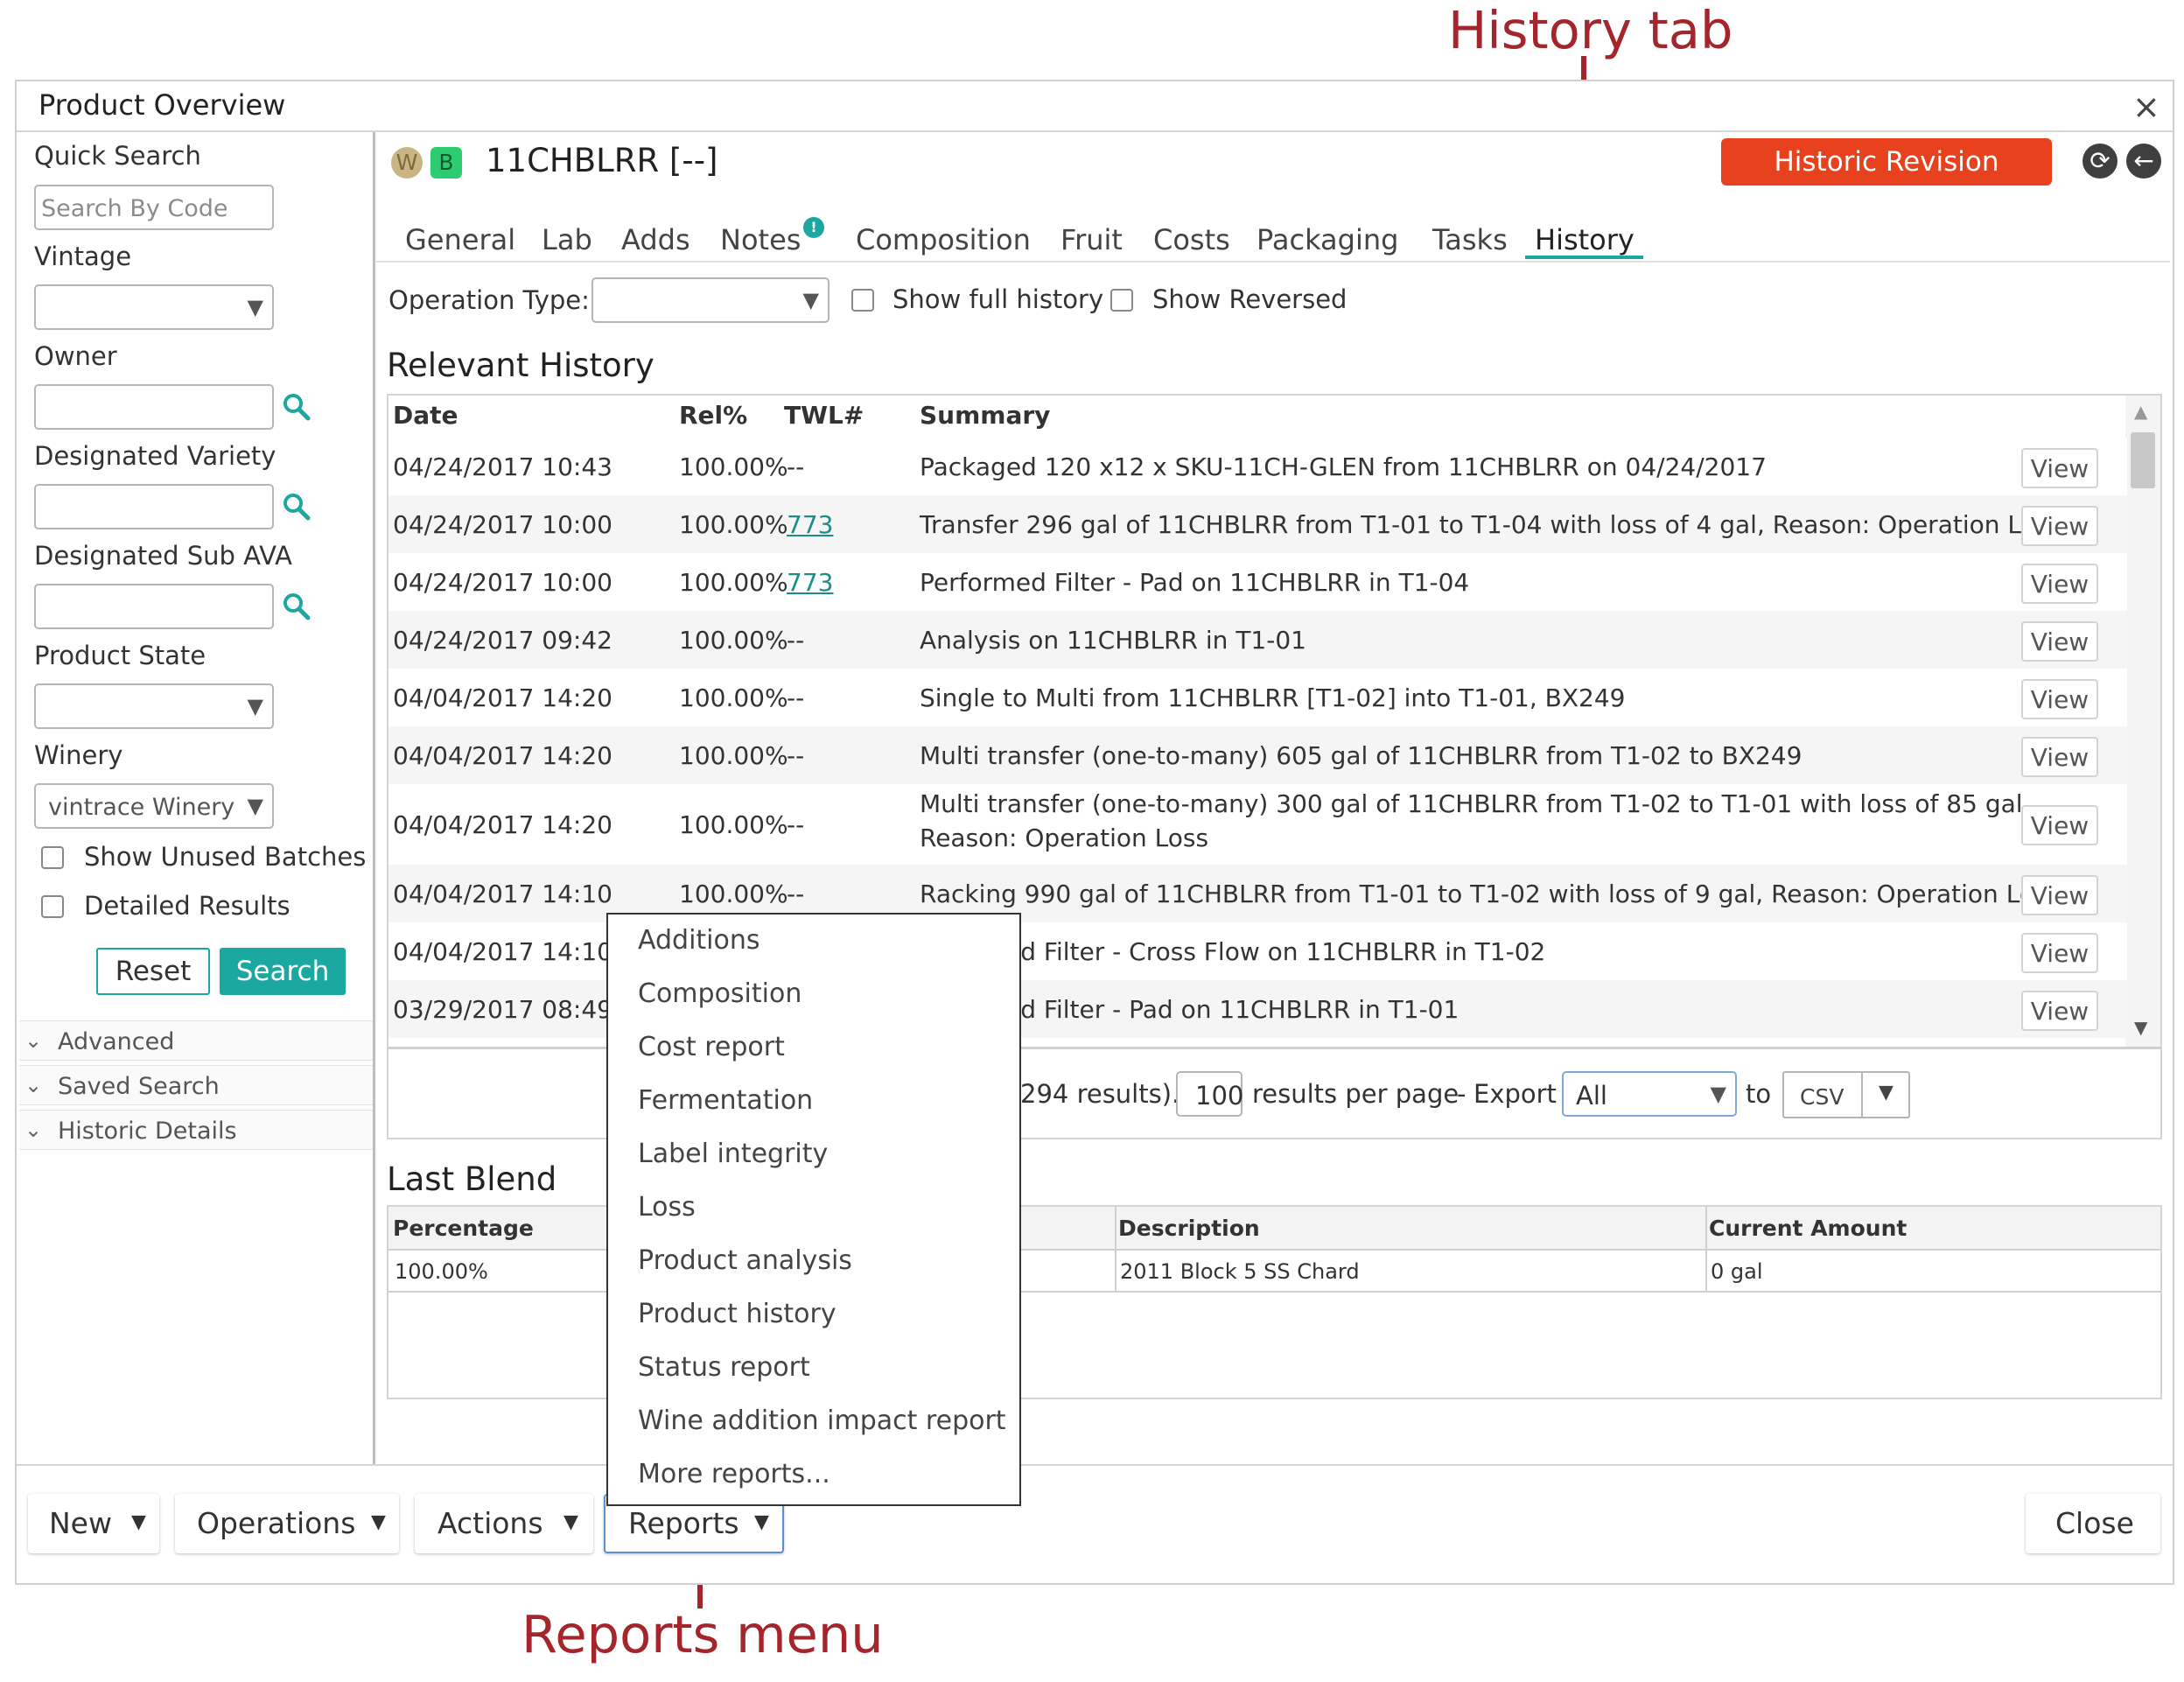  What do you see at coordinates (1470, 239) in the screenshot?
I see `tab-tasks: Tasks` at bounding box center [1470, 239].